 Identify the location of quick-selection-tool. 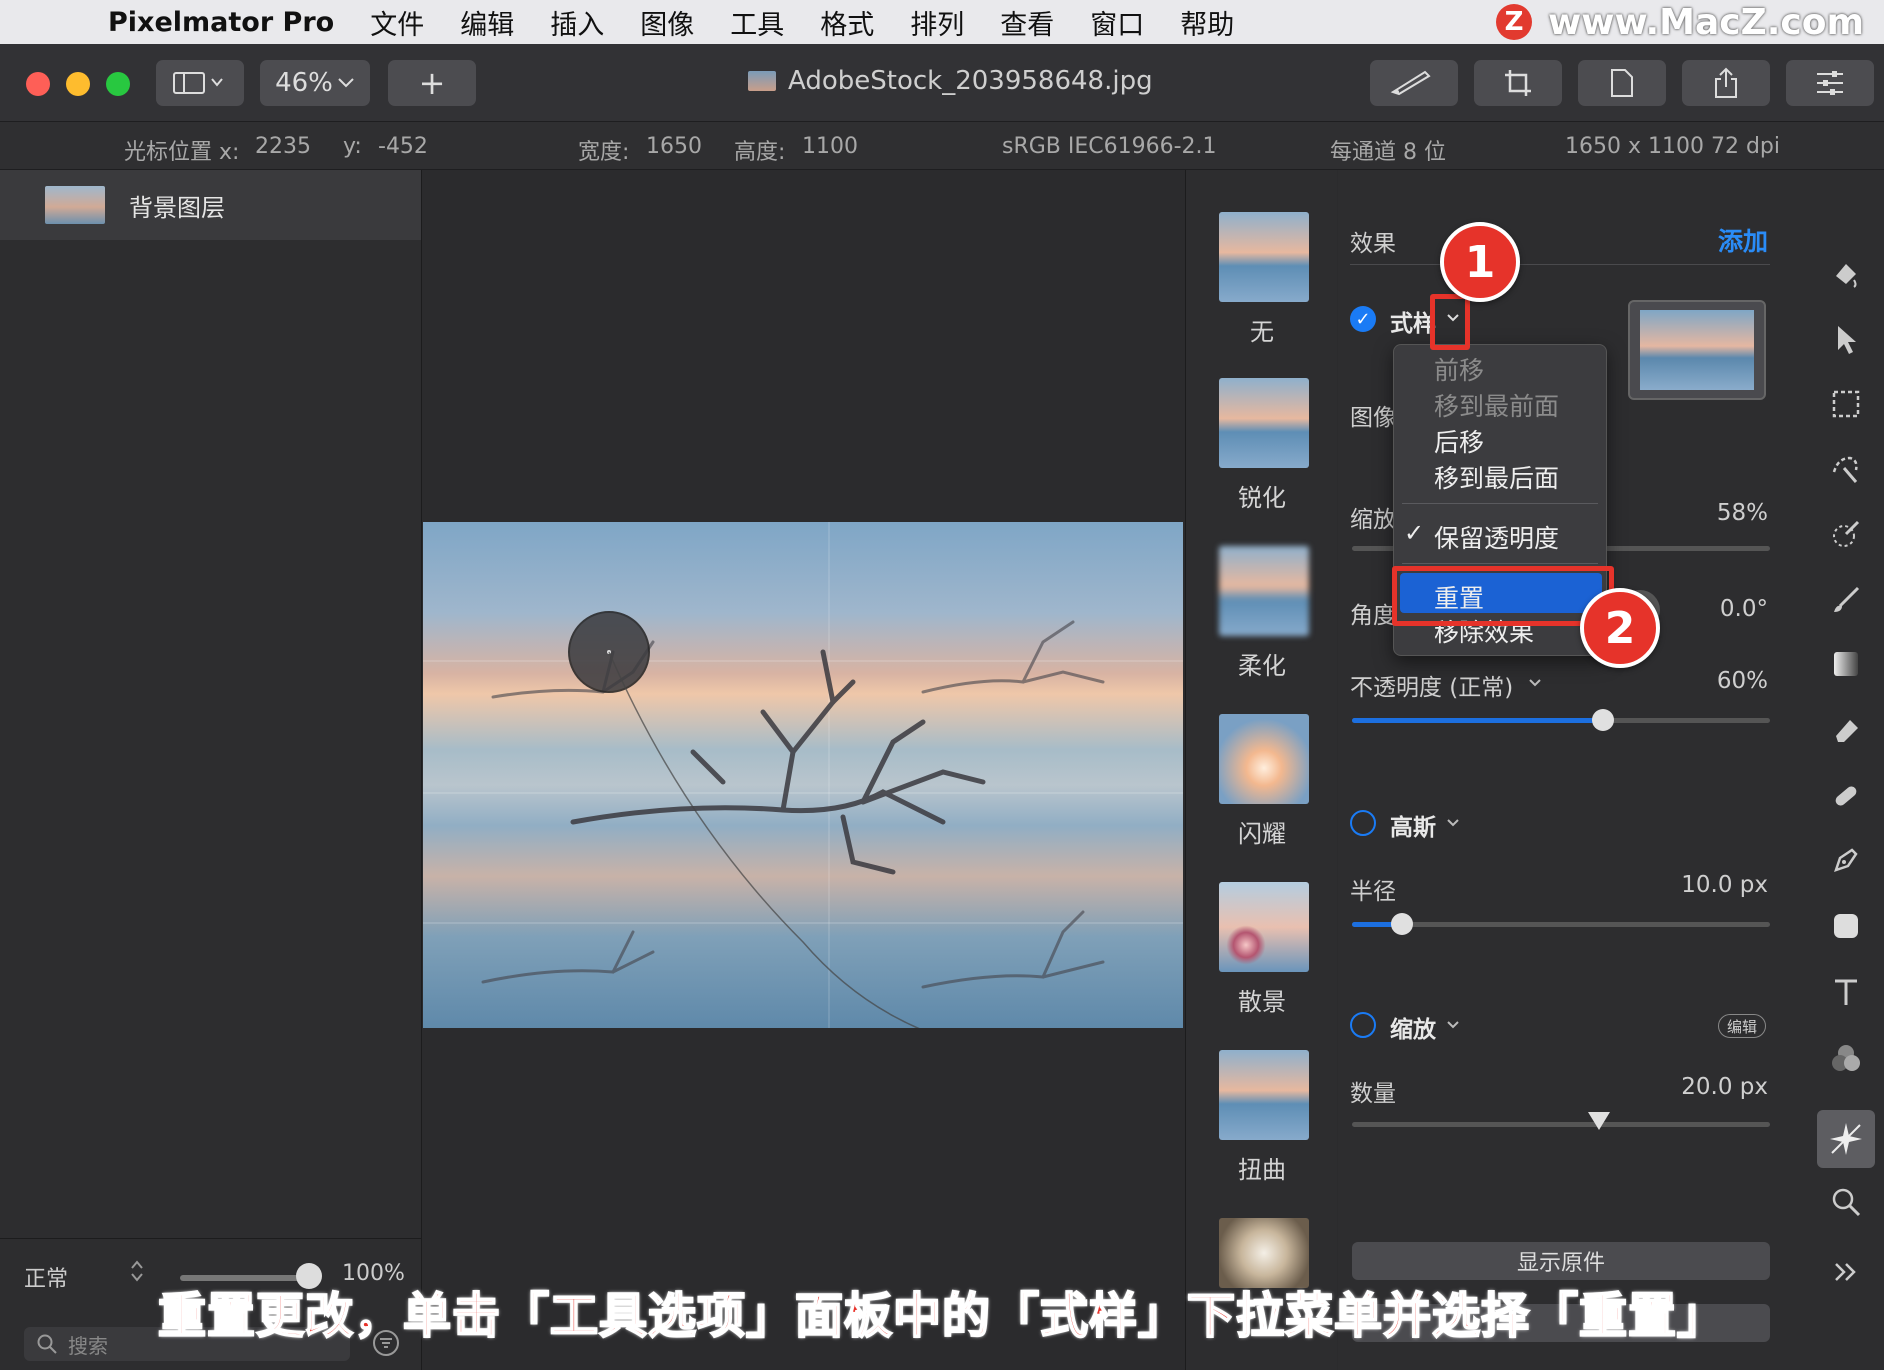
(1846, 468).